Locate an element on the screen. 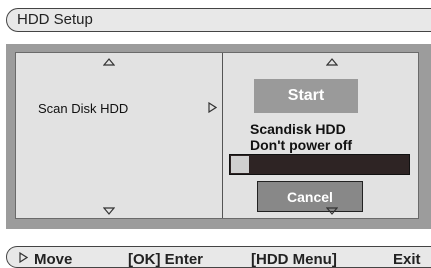  start-button-label: Start is located at coordinates (306, 95).